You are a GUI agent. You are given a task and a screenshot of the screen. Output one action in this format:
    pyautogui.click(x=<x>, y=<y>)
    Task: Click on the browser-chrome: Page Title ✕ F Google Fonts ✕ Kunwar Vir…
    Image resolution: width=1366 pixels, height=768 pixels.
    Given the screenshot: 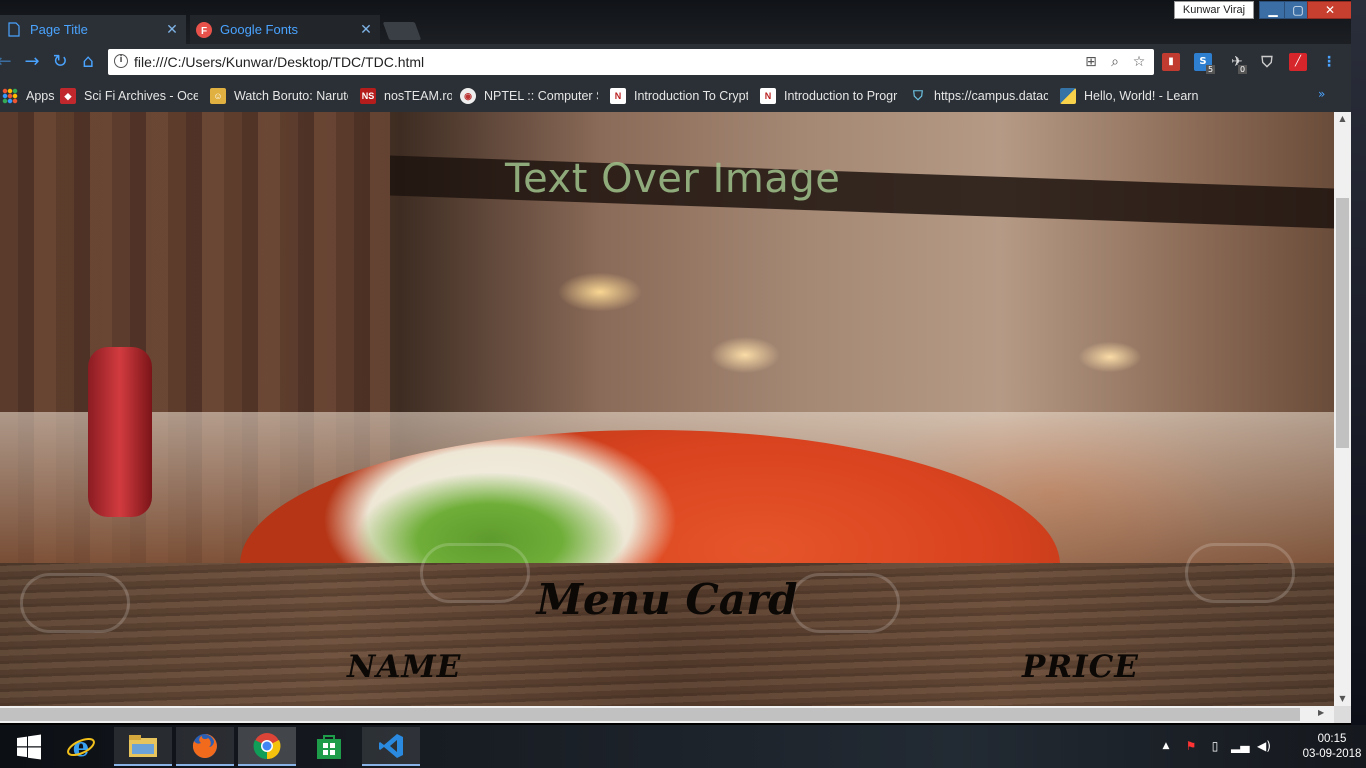 What is the action you would take?
    pyautogui.click(x=683, y=56)
    